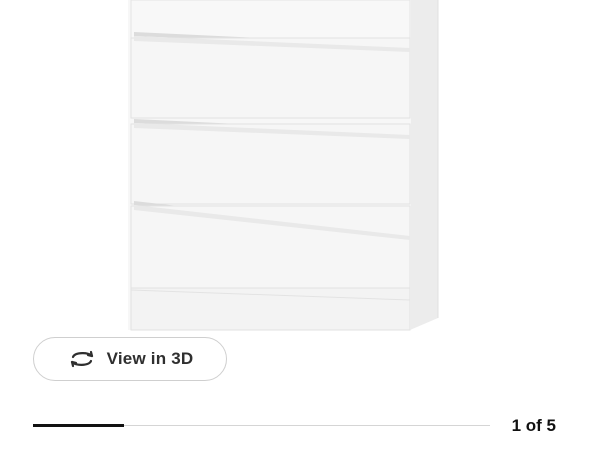  What do you see at coordinates (261, 425) in the screenshot?
I see `image-progress-track` at bounding box center [261, 425].